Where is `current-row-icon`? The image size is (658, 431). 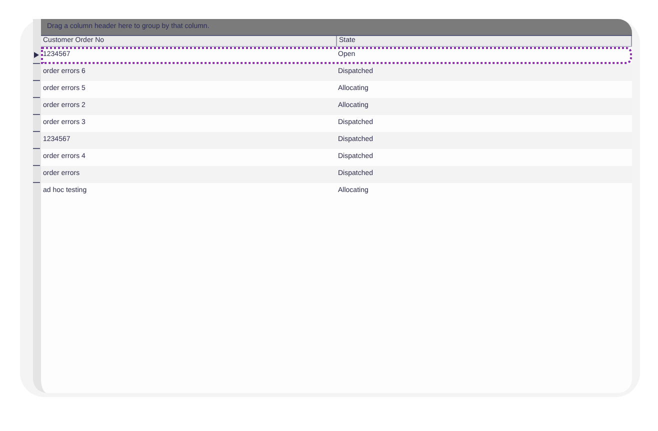 current-row-icon is located at coordinates (36, 55).